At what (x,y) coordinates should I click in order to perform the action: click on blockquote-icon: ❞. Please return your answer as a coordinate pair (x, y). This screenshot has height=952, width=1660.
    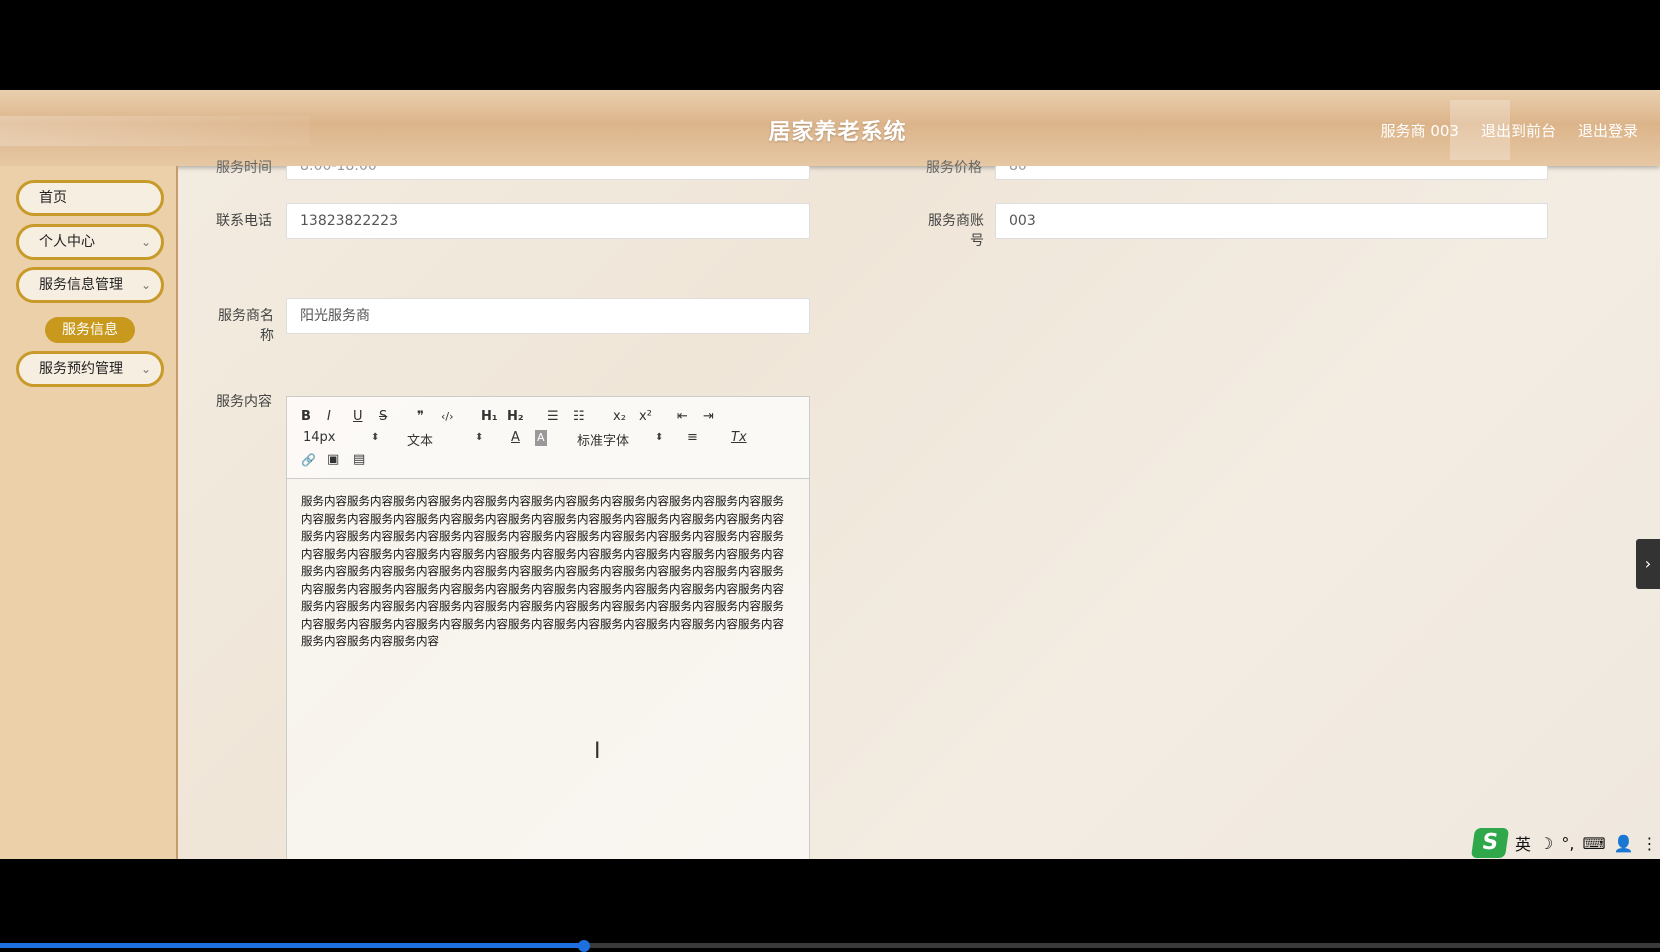
    Looking at the image, I should click on (420, 417).